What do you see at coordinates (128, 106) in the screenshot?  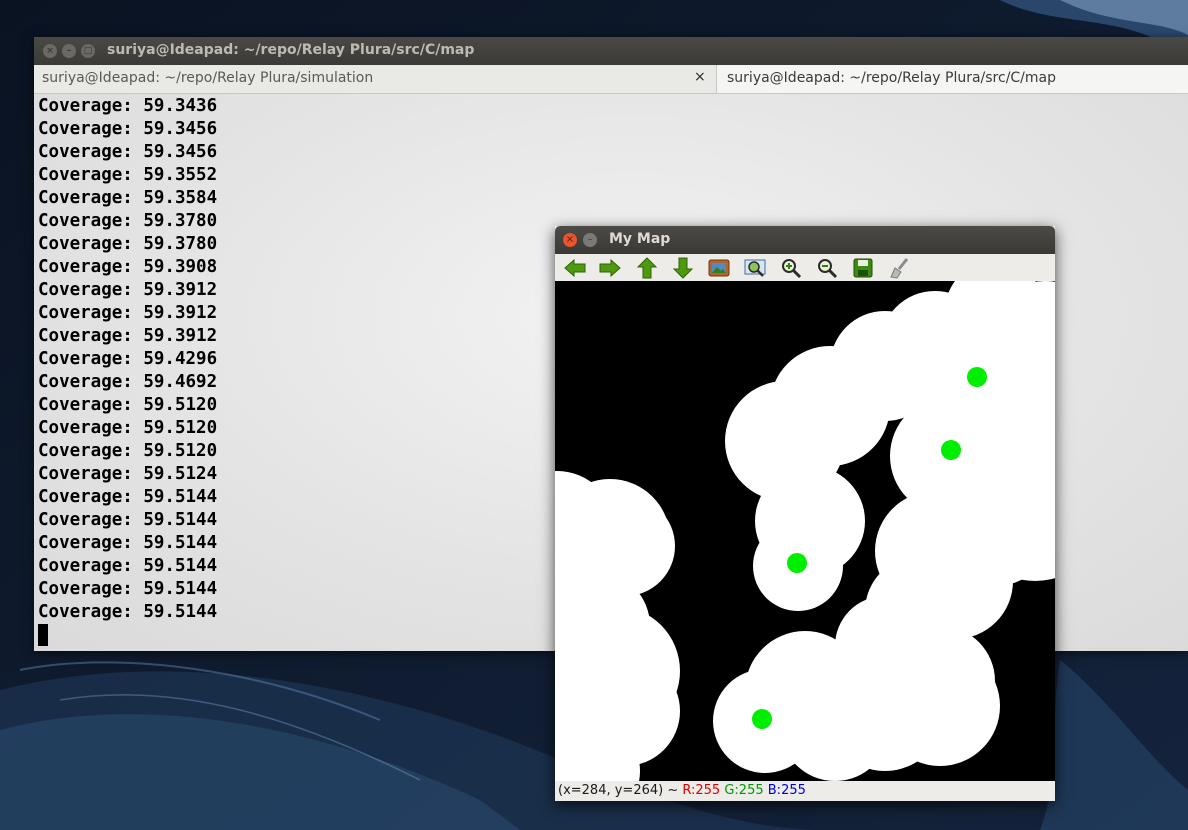 I see `output-line: Coverage: 59.3436` at bounding box center [128, 106].